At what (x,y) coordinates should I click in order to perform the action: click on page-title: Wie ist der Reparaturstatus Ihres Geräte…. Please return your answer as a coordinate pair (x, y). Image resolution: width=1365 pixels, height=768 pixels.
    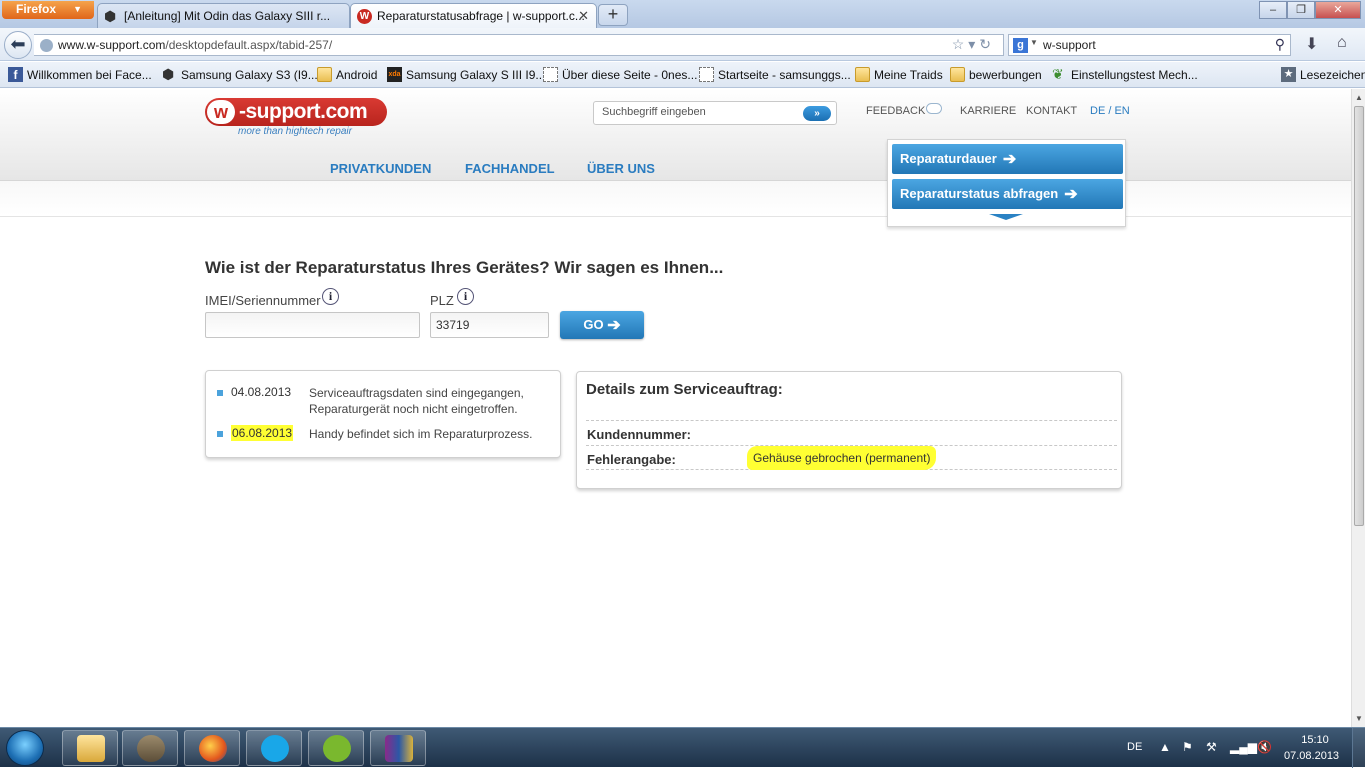
    Looking at the image, I should click on (464, 267).